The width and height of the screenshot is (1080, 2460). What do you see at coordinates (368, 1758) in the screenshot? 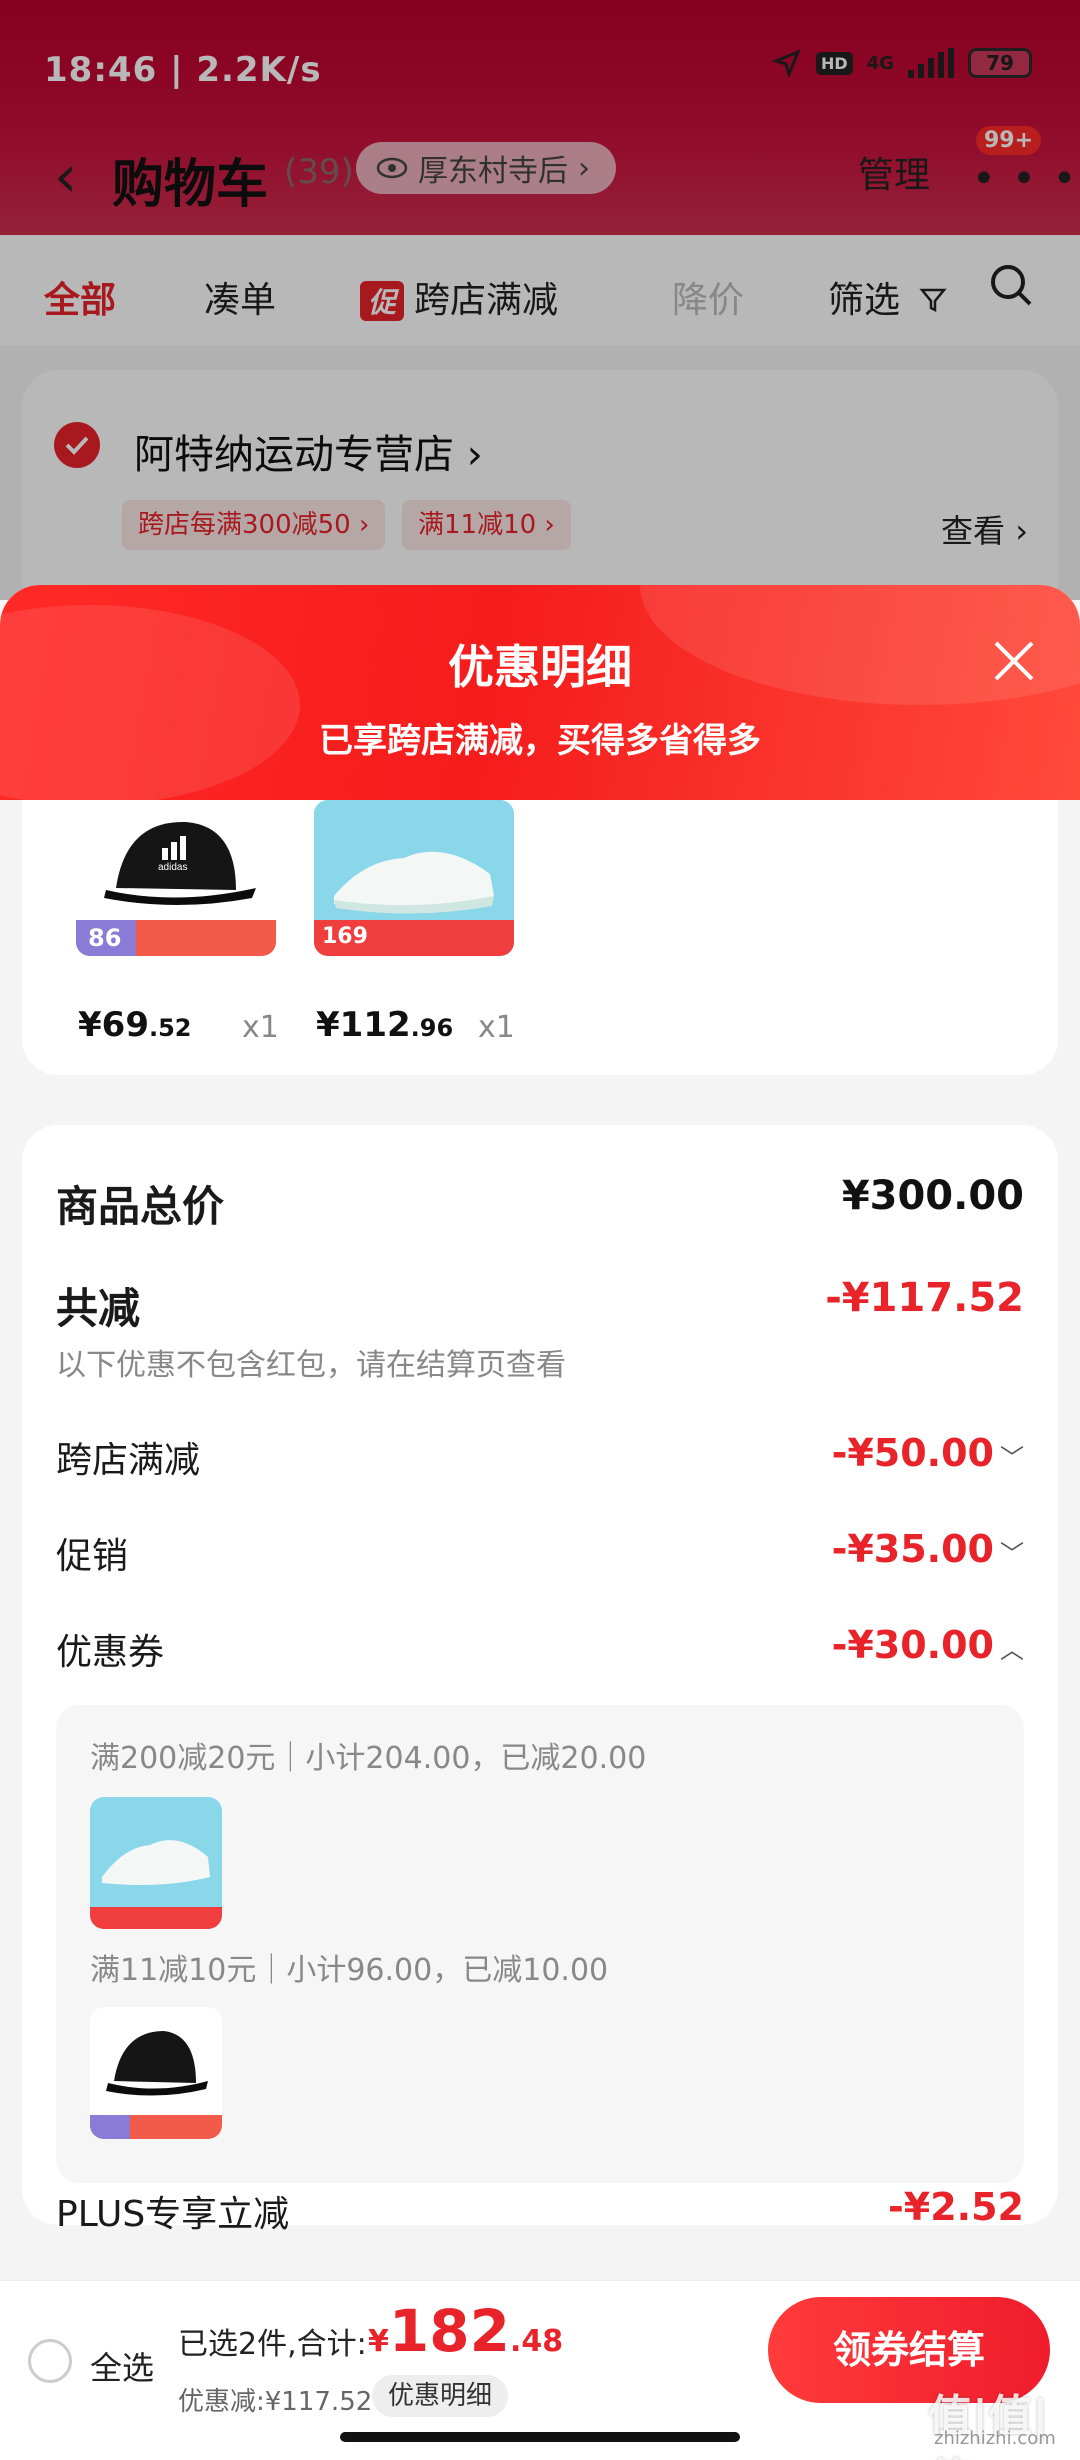
I see `coupon-line: 满200减20元｜小计204.00，已减20.00` at bounding box center [368, 1758].